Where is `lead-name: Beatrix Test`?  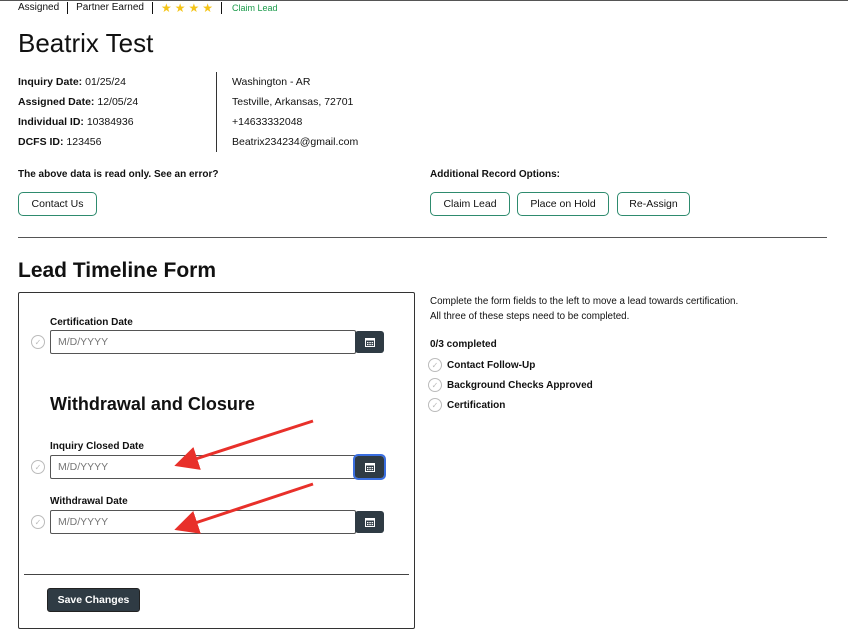 lead-name: Beatrix Test is located at coordinates (86, 43).